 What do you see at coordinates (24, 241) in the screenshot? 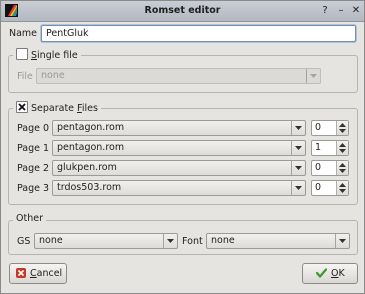
I see `gs-label: GS` at bounding box center [24, 241].